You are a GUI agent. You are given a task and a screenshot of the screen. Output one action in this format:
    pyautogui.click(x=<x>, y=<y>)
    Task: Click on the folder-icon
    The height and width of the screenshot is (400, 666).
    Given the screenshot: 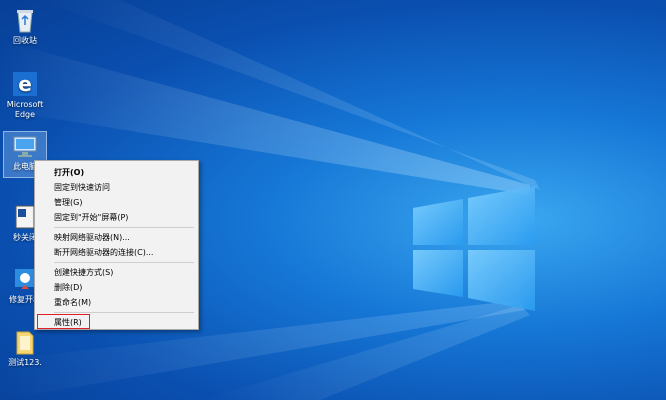 What is the action you would take?
    pyautogui.click(x=25, y=342)
    